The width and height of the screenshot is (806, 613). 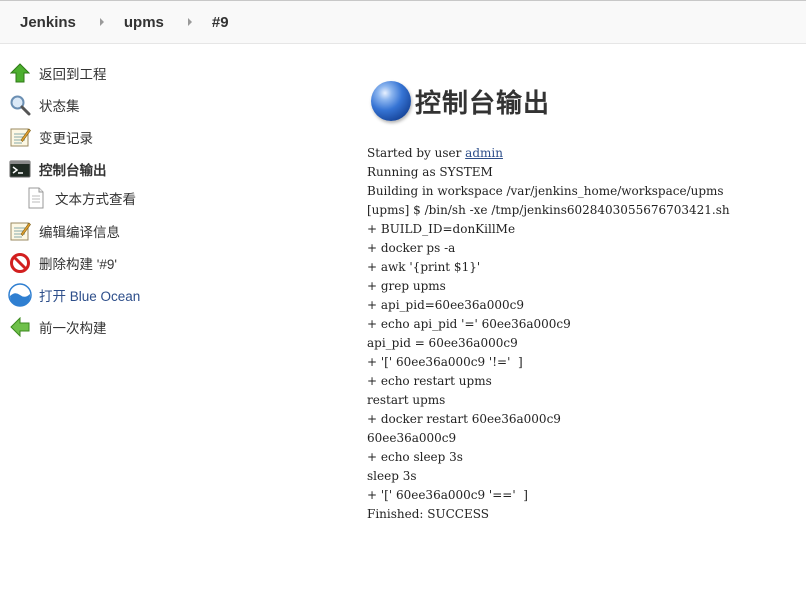 I want to click on console-line: Started by user admin, so click(x=582, y=153).